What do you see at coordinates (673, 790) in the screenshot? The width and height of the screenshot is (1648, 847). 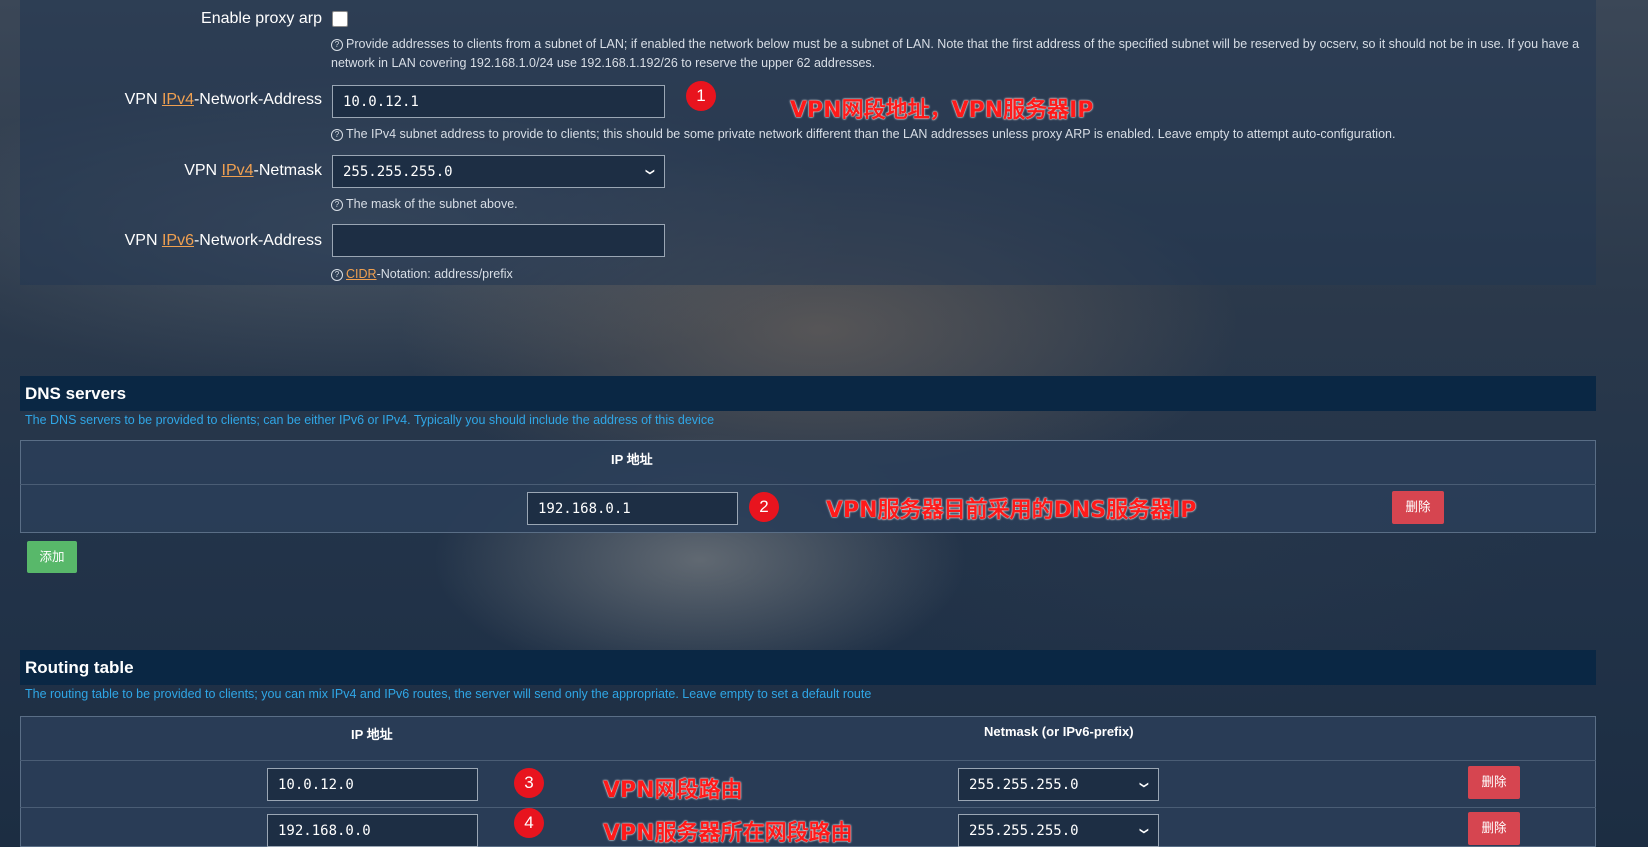 I see `annotation-text-3: VPN网段路由` at bounding box center [673, 790].